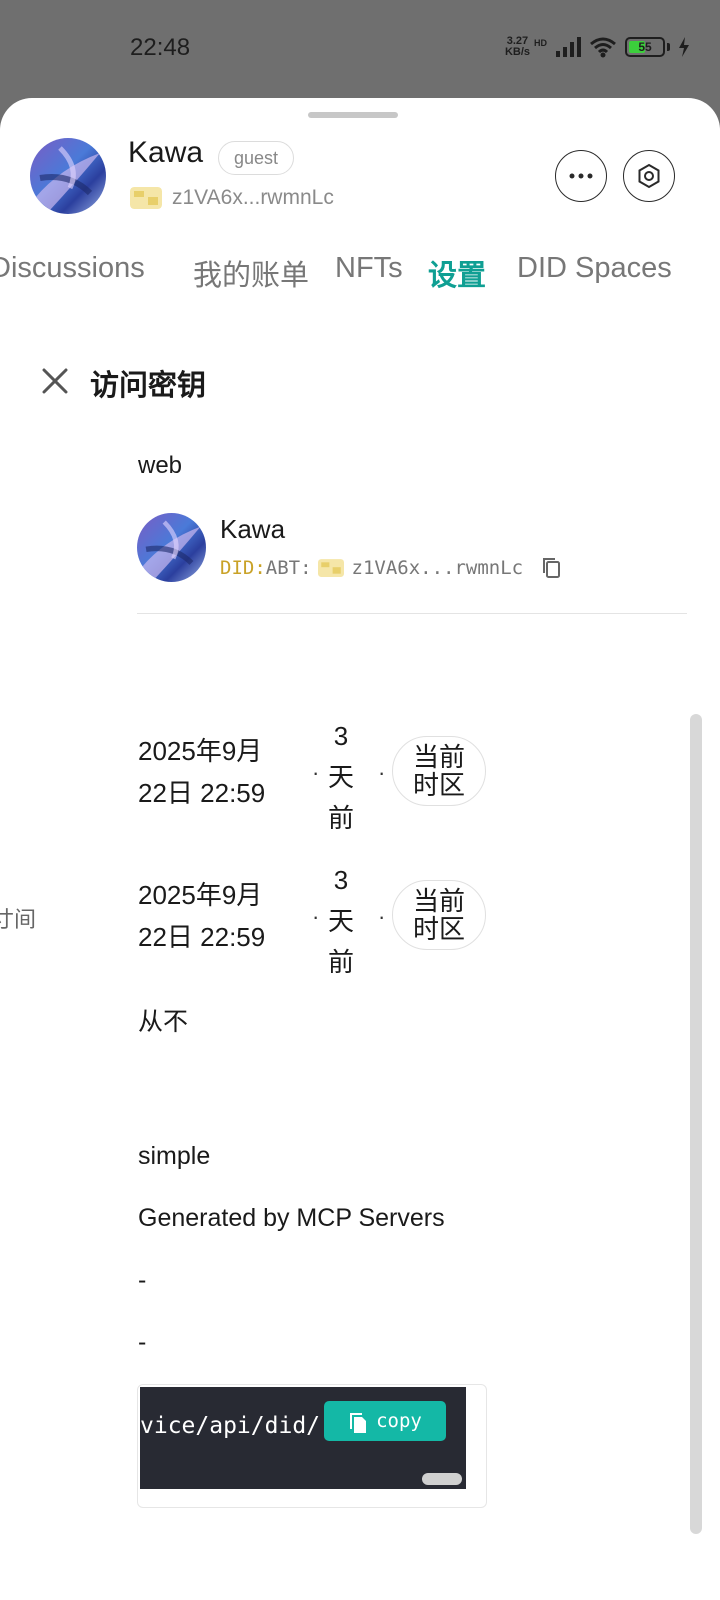 The height and width of the screenshot is (1600, 720). What do you see at coordinates (340, 818) in the screenshot?
I see `created-relative-suffix: 前` at bounding box center [340, 818].